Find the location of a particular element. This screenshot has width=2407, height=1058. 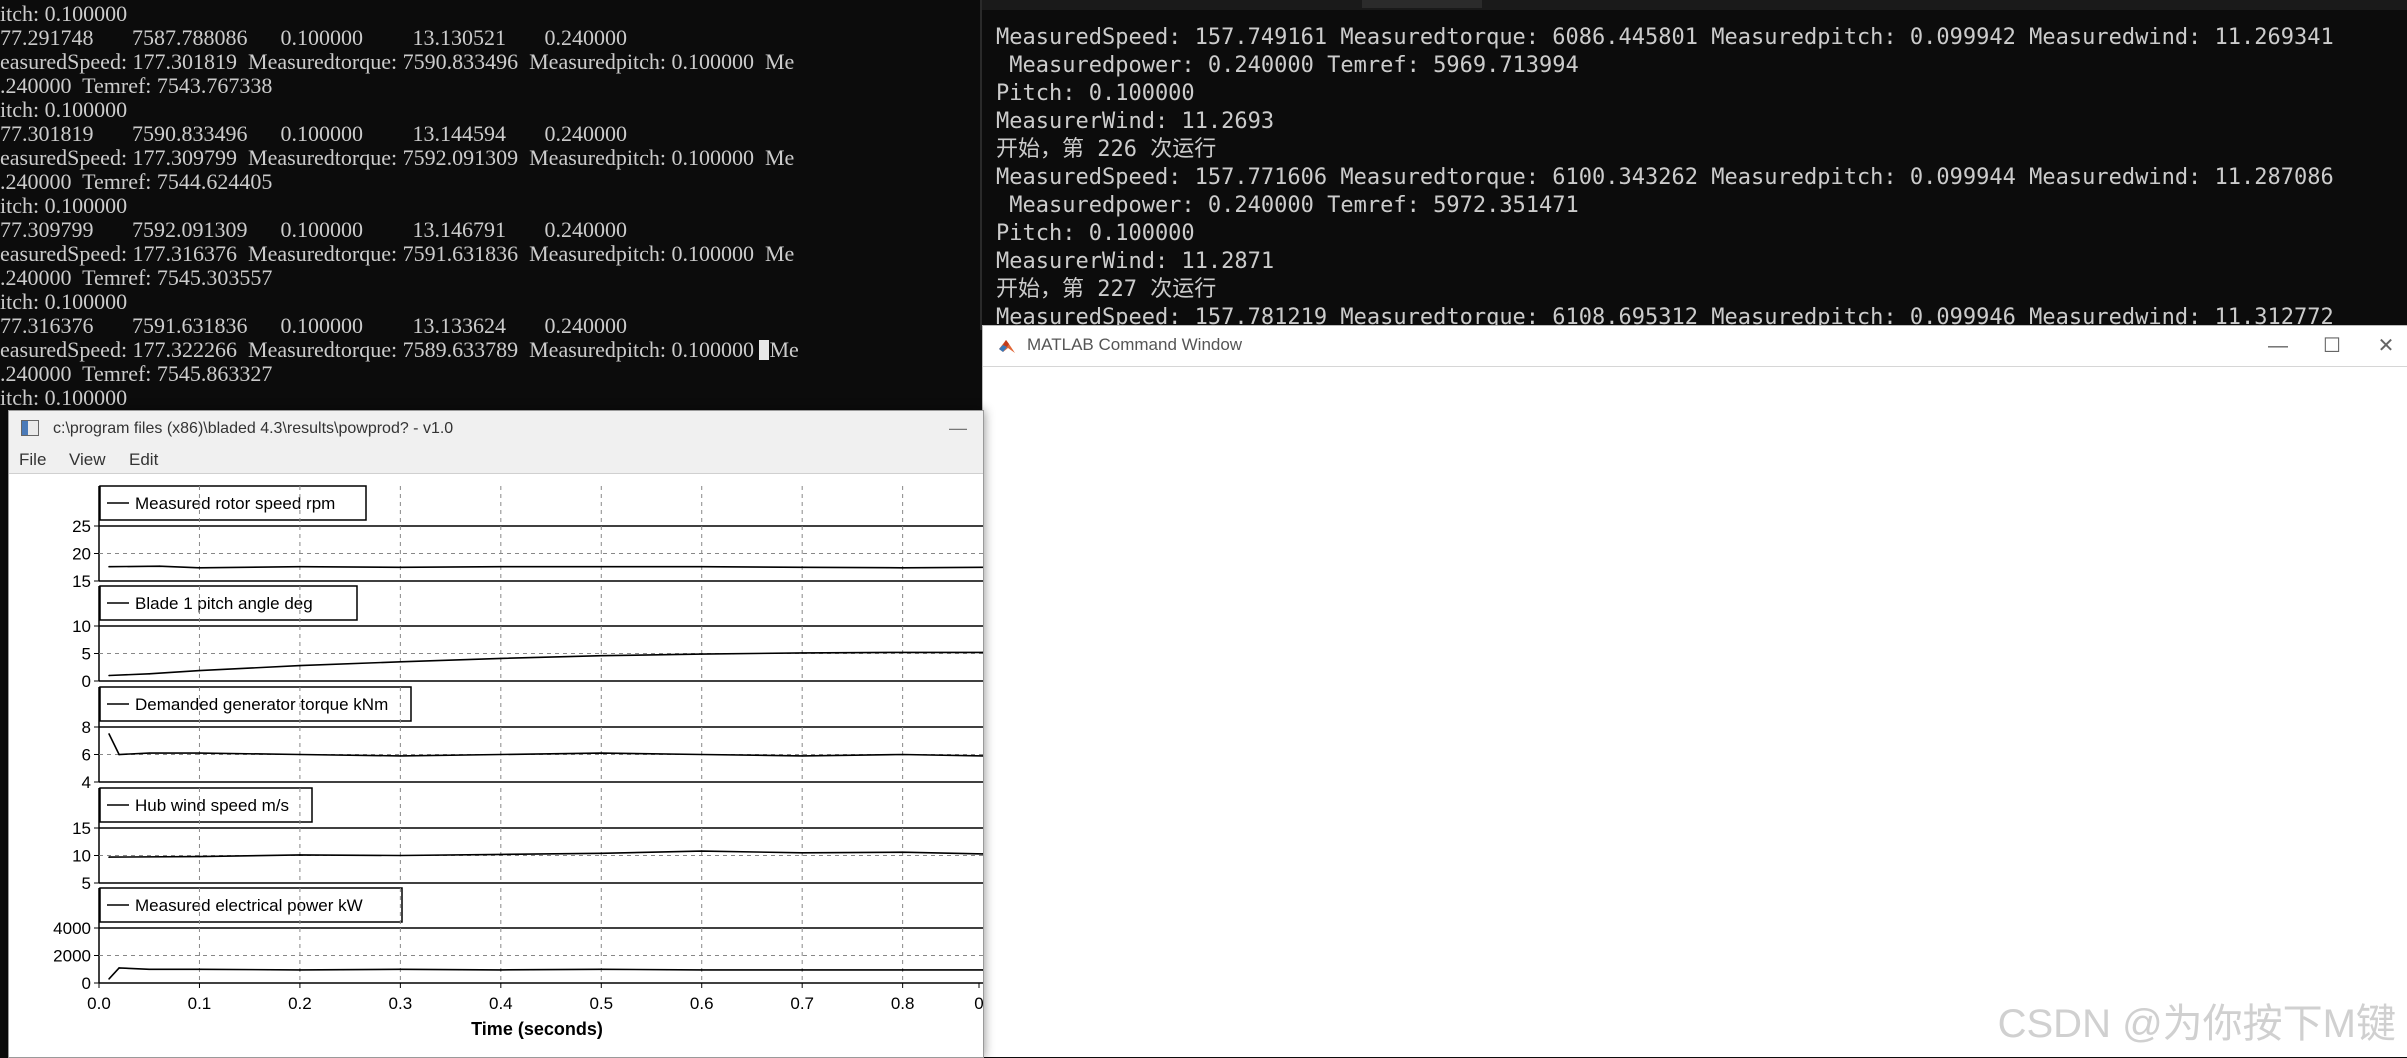

legend-label: Demanded generator torque kNm is located at coordinates (261, 704).